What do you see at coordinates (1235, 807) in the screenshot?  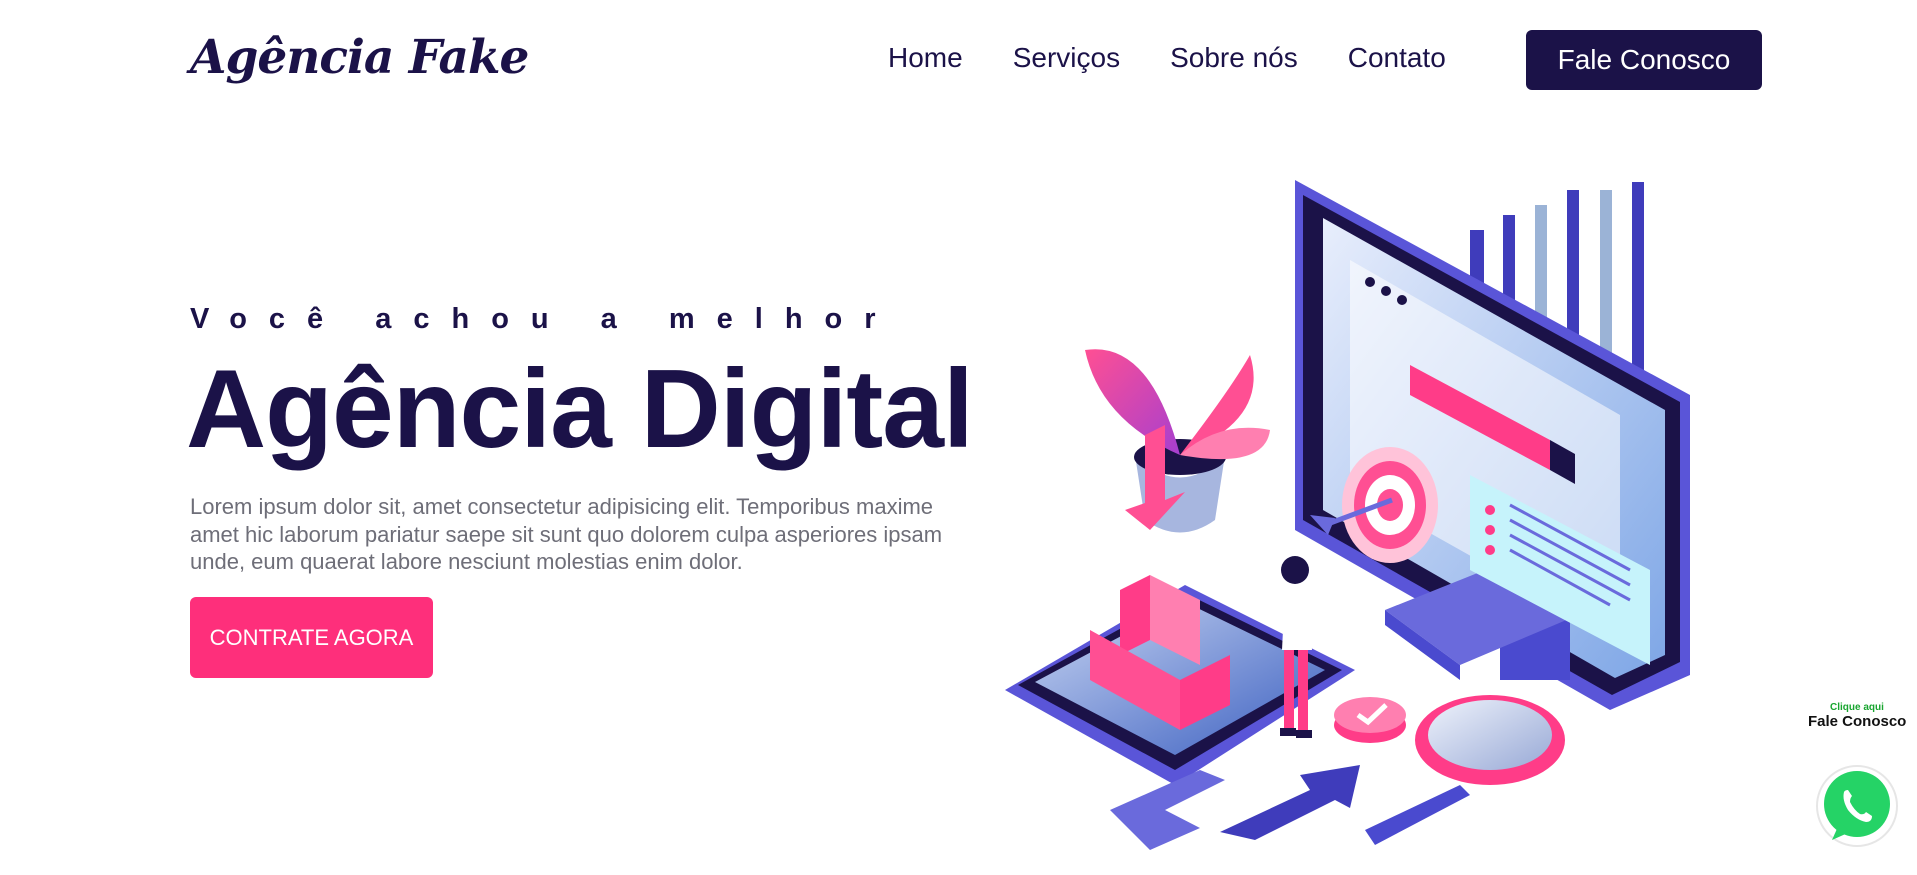 I see `arrows-icon` at bounding box center [1235, 807].